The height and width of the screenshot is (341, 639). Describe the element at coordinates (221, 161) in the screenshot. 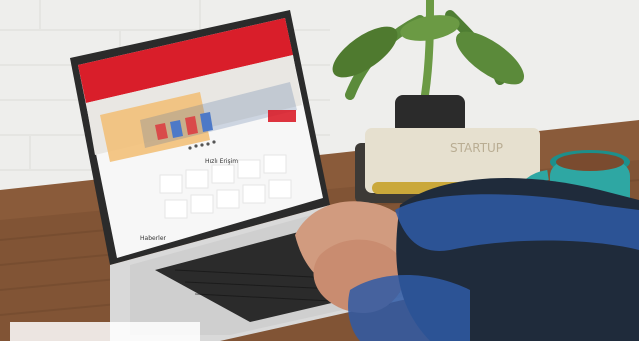

I see `quick-access-title: Hızlı Erişim` at that location.